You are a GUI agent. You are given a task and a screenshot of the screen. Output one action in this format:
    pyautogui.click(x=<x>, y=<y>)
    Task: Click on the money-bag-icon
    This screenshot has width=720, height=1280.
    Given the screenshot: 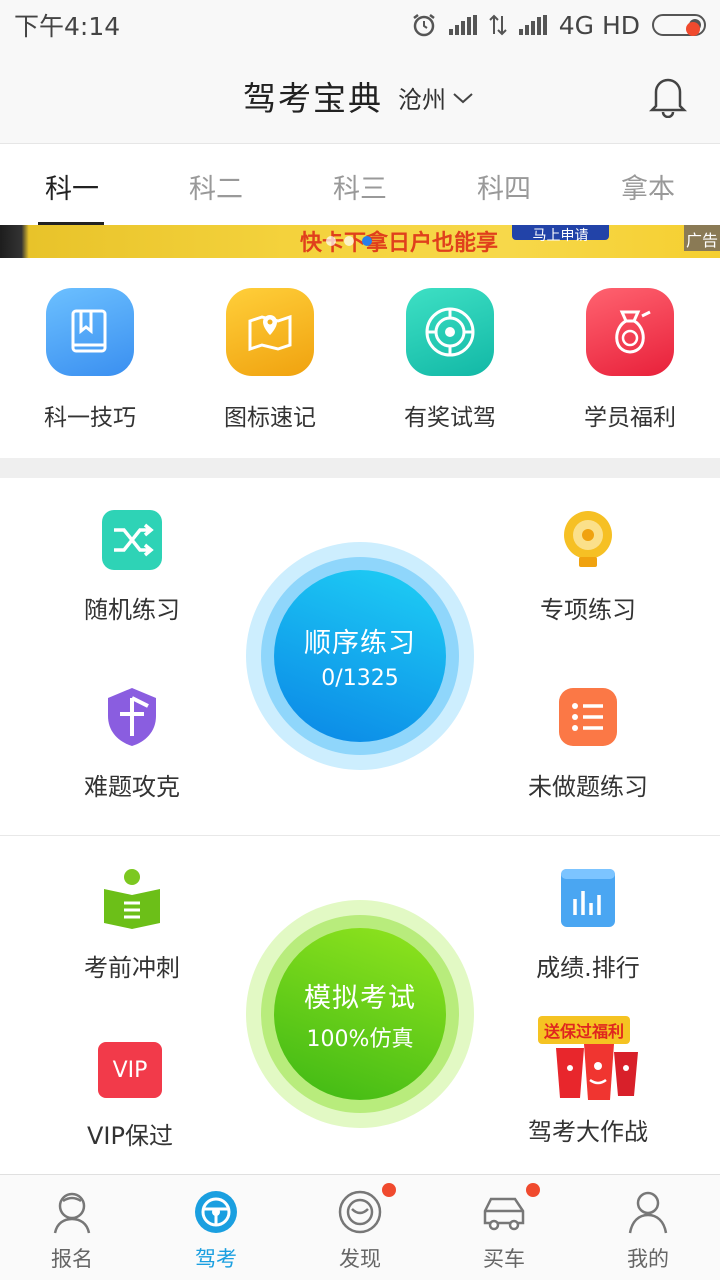 What is the action you would take?
    pyautogui.click(x=630, y=332)
    